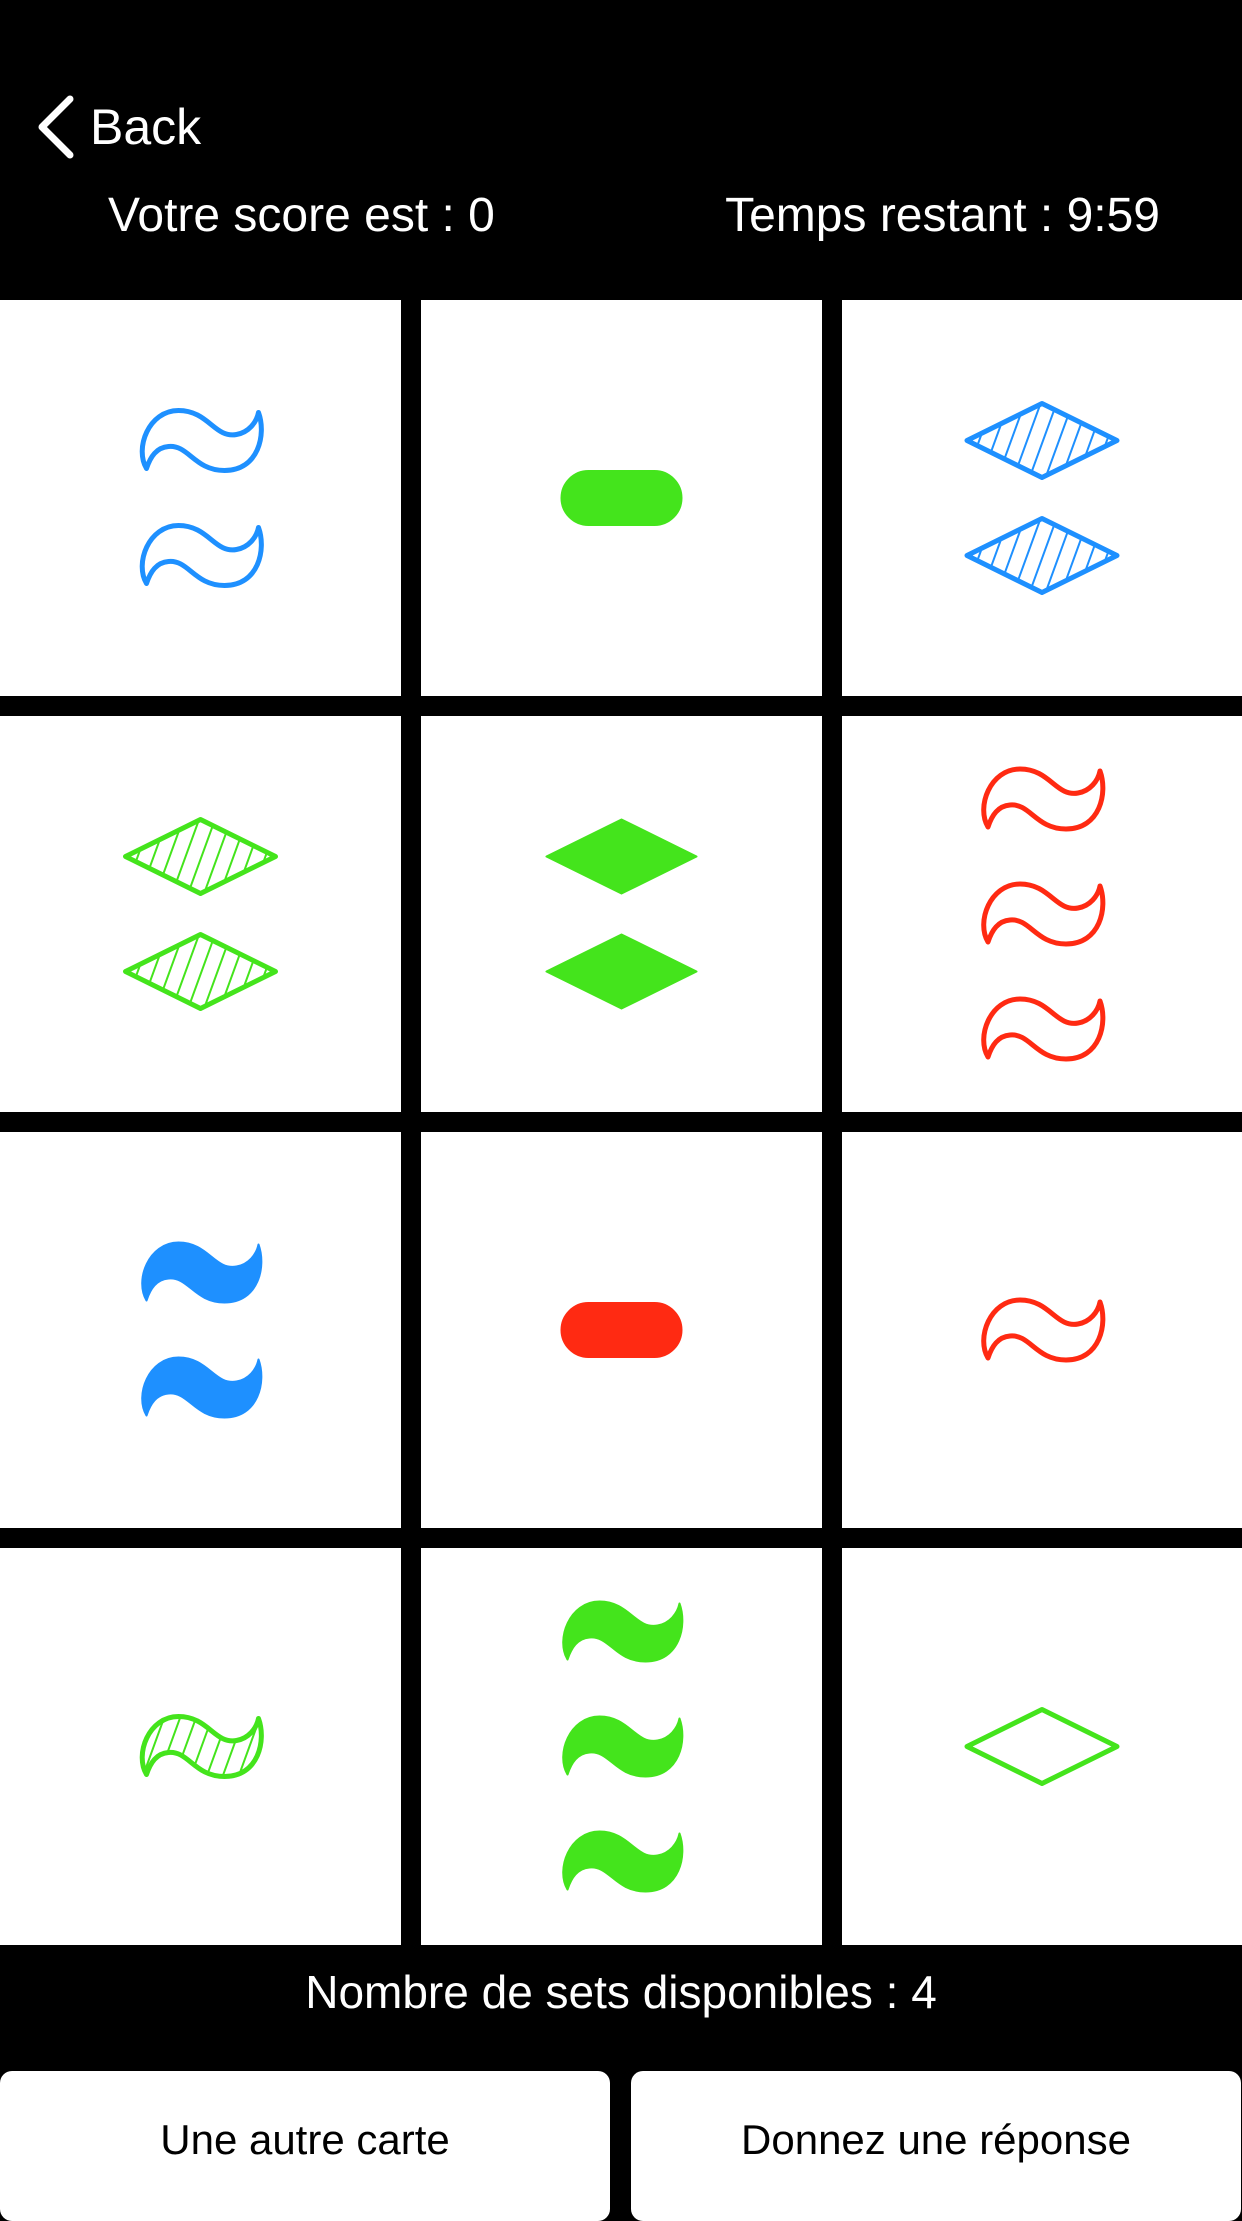 This screenshot has height=2221, width=1242. What do you see at coordinates (942, 215) in the screenshot?
I see `timer-text: Temps restant : 9:59` at bounding box center [942, 215].